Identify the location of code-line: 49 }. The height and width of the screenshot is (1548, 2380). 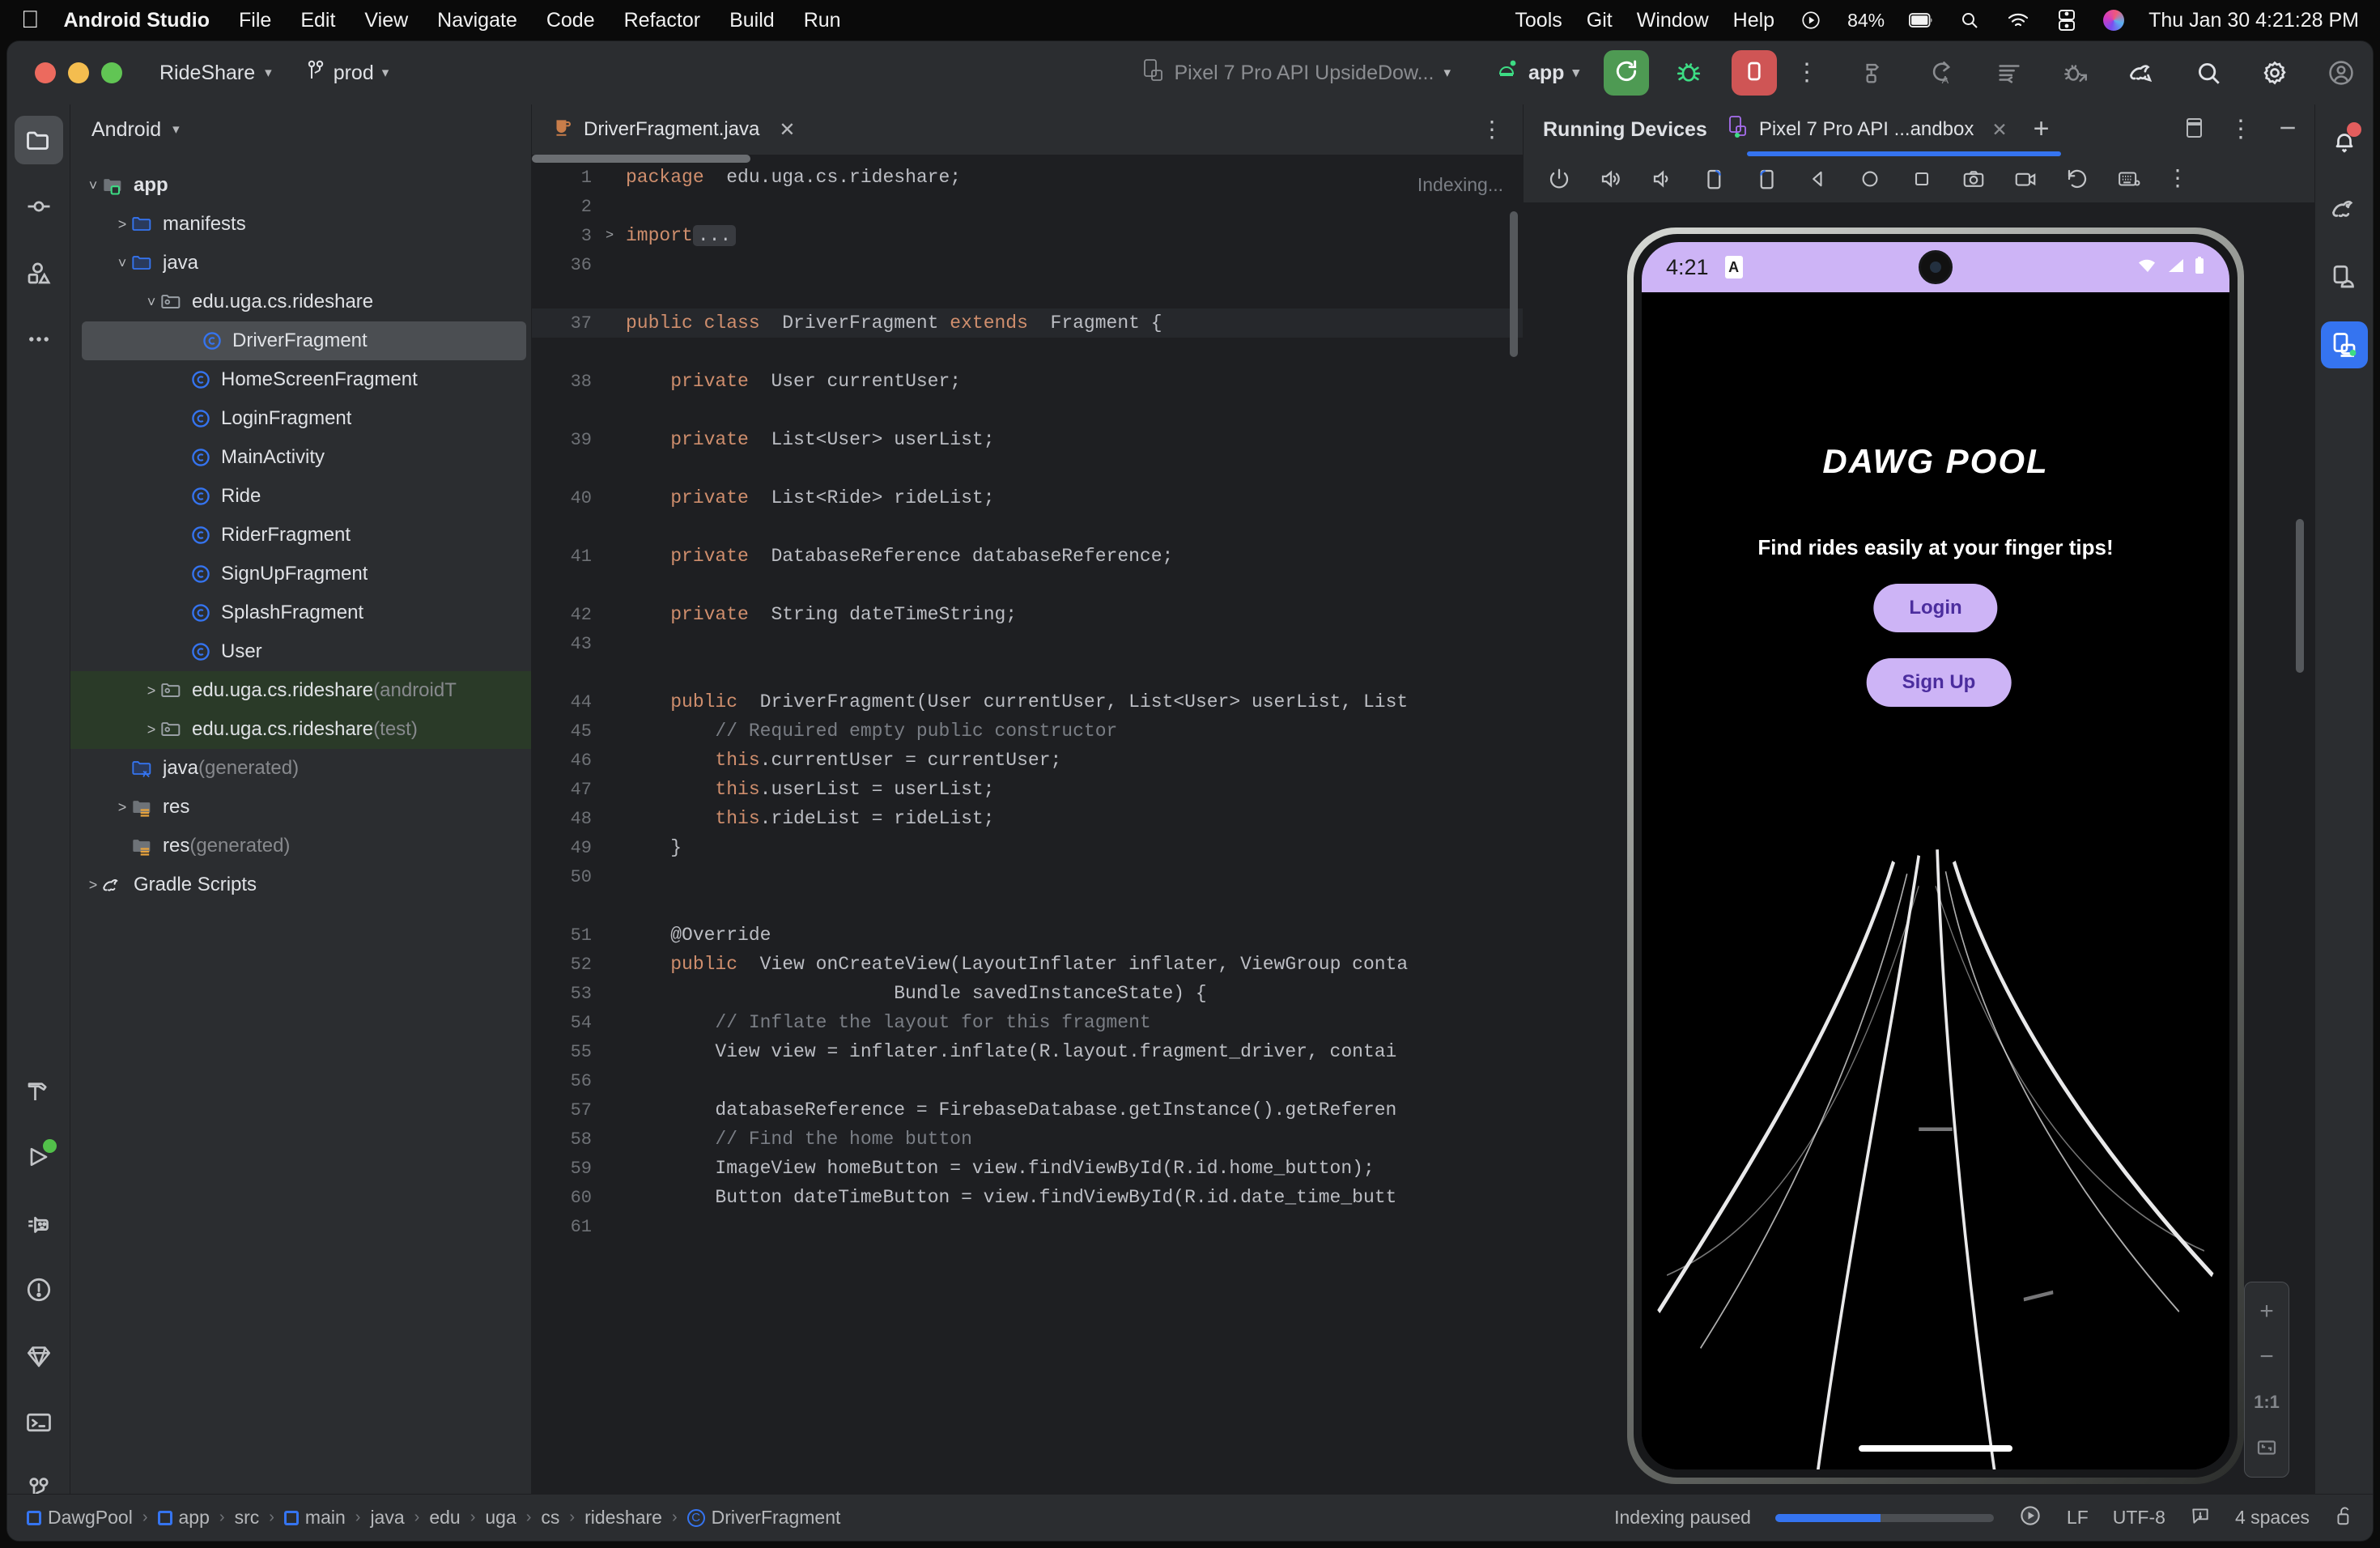
(1027, 848).